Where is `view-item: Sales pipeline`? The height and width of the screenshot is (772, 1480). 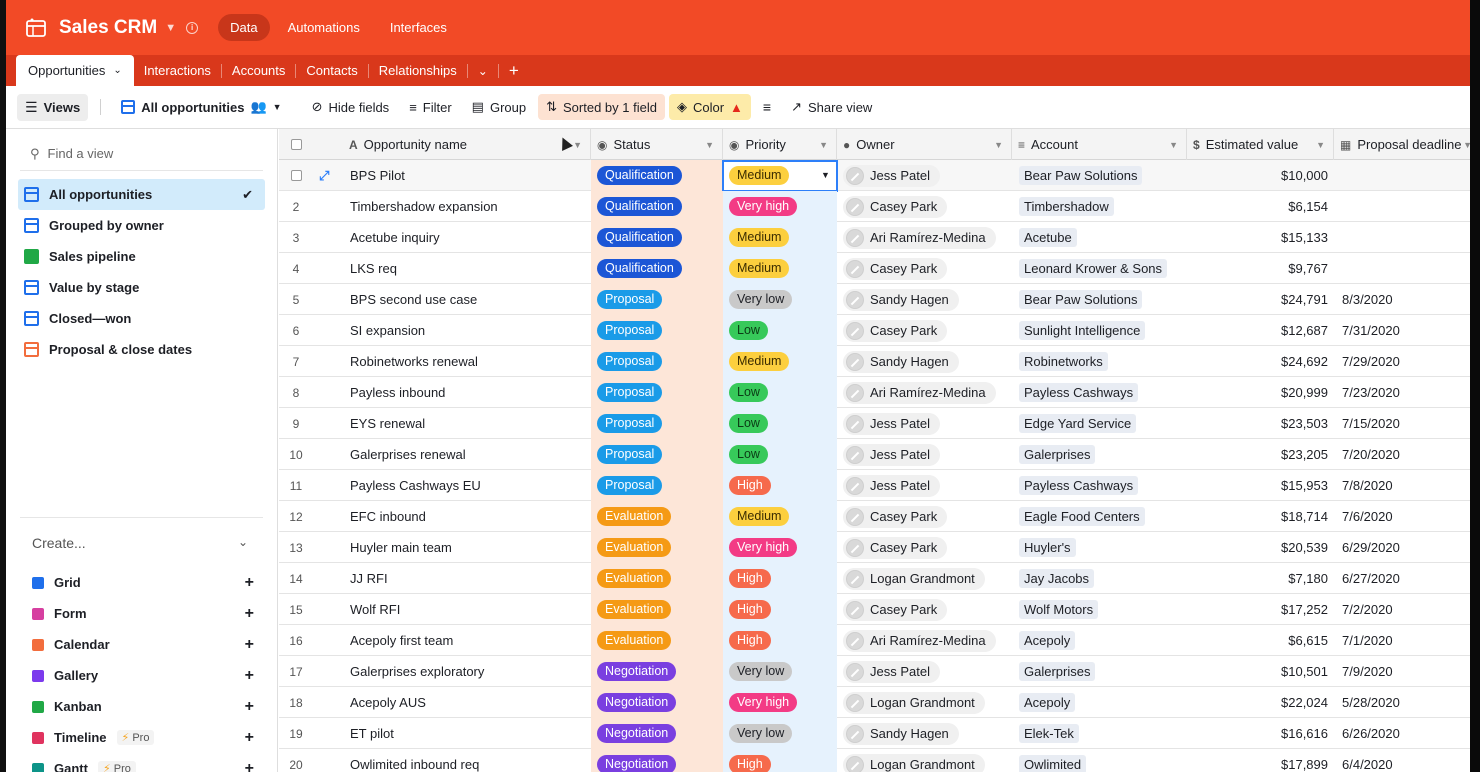
view-item: Sales pipeline is located at coordinates (141, 256).